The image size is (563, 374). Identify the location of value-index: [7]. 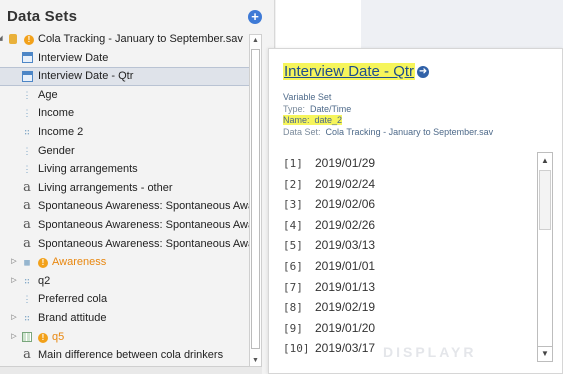
(293, 287).